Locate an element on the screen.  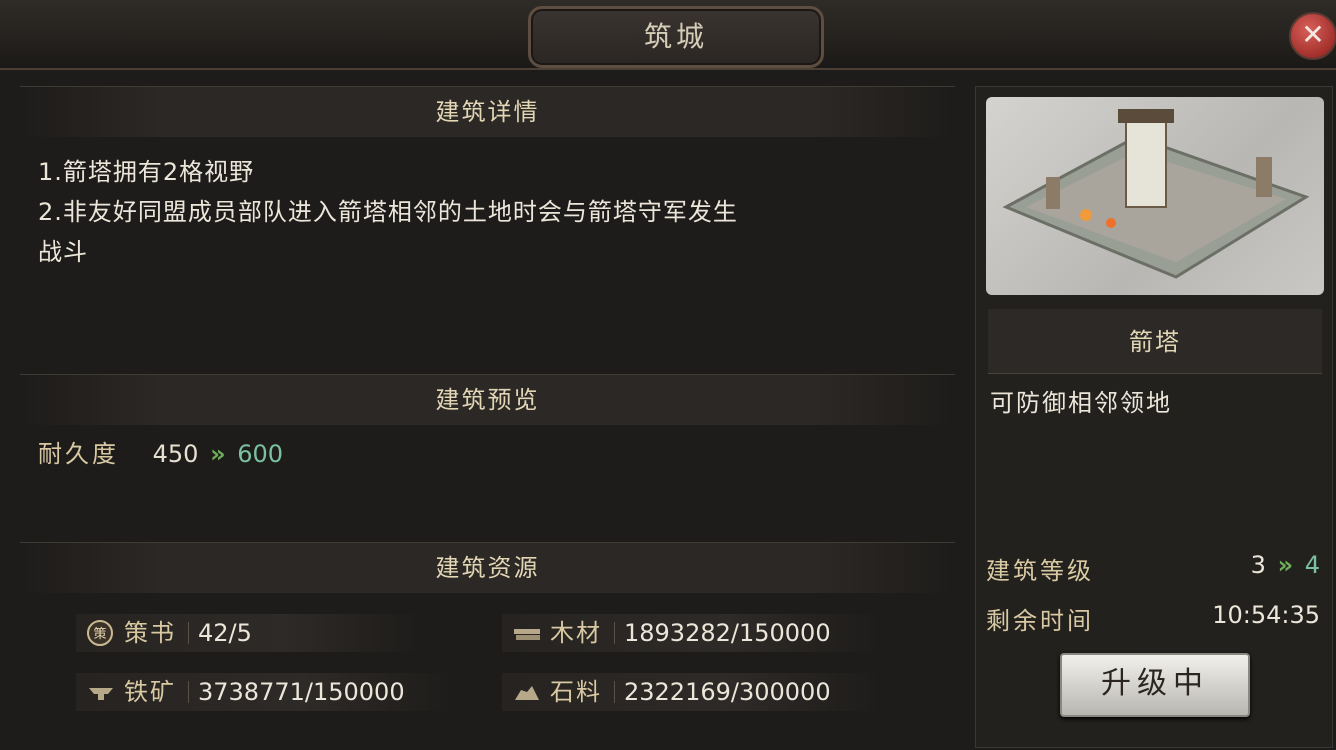
arrow-tower-image is located at coordinates (1155, 196).